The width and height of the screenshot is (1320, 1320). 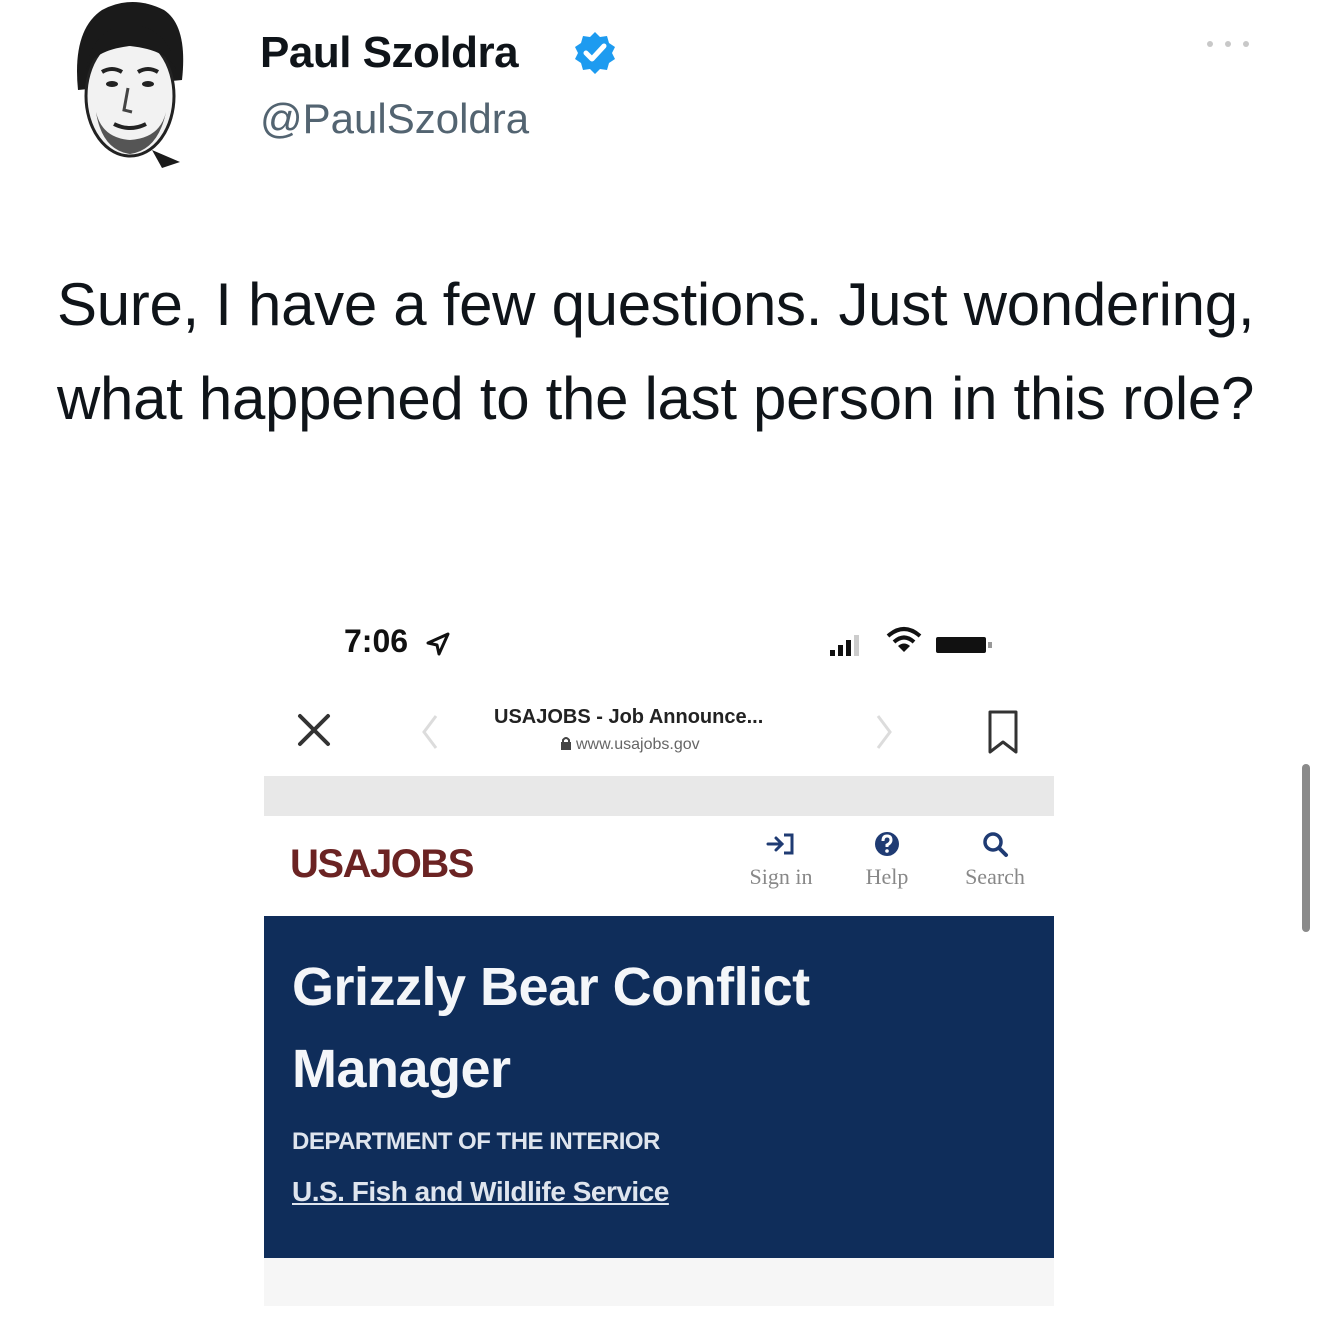 What do you see at coordinates (964, 645) in the screenshot?
I see `battery-icon` at bounding box center [964, 645].